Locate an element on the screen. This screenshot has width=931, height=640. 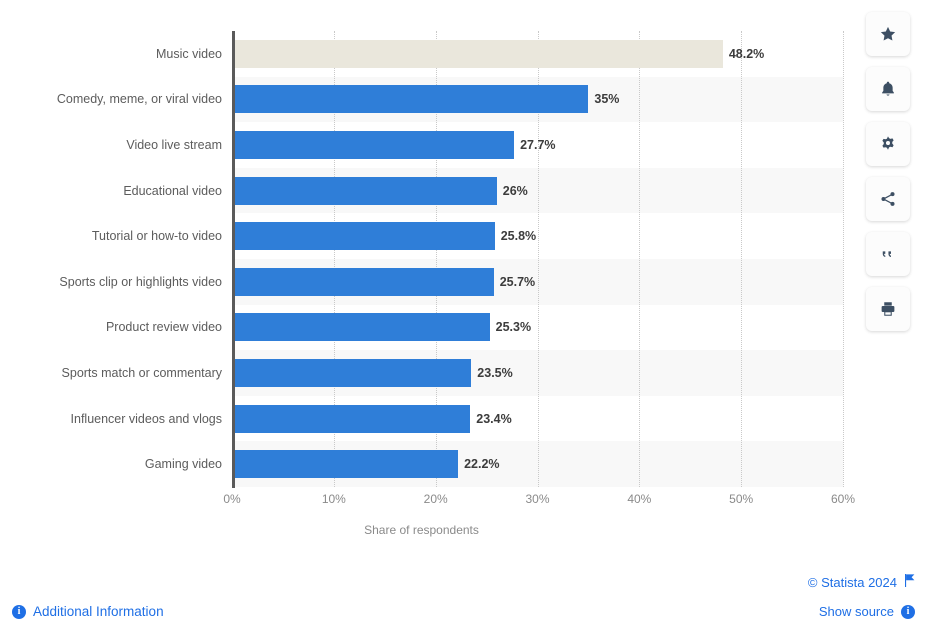
additional-information-link: i Additional Information is located at coordinates (88, 611).